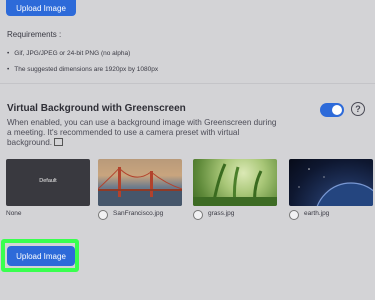 This screenshot has height=300, width=375. Describe the element at coordinates (317, 213) in the screenshot. I see `thumb-label-earth: earth.jpg` at that location.